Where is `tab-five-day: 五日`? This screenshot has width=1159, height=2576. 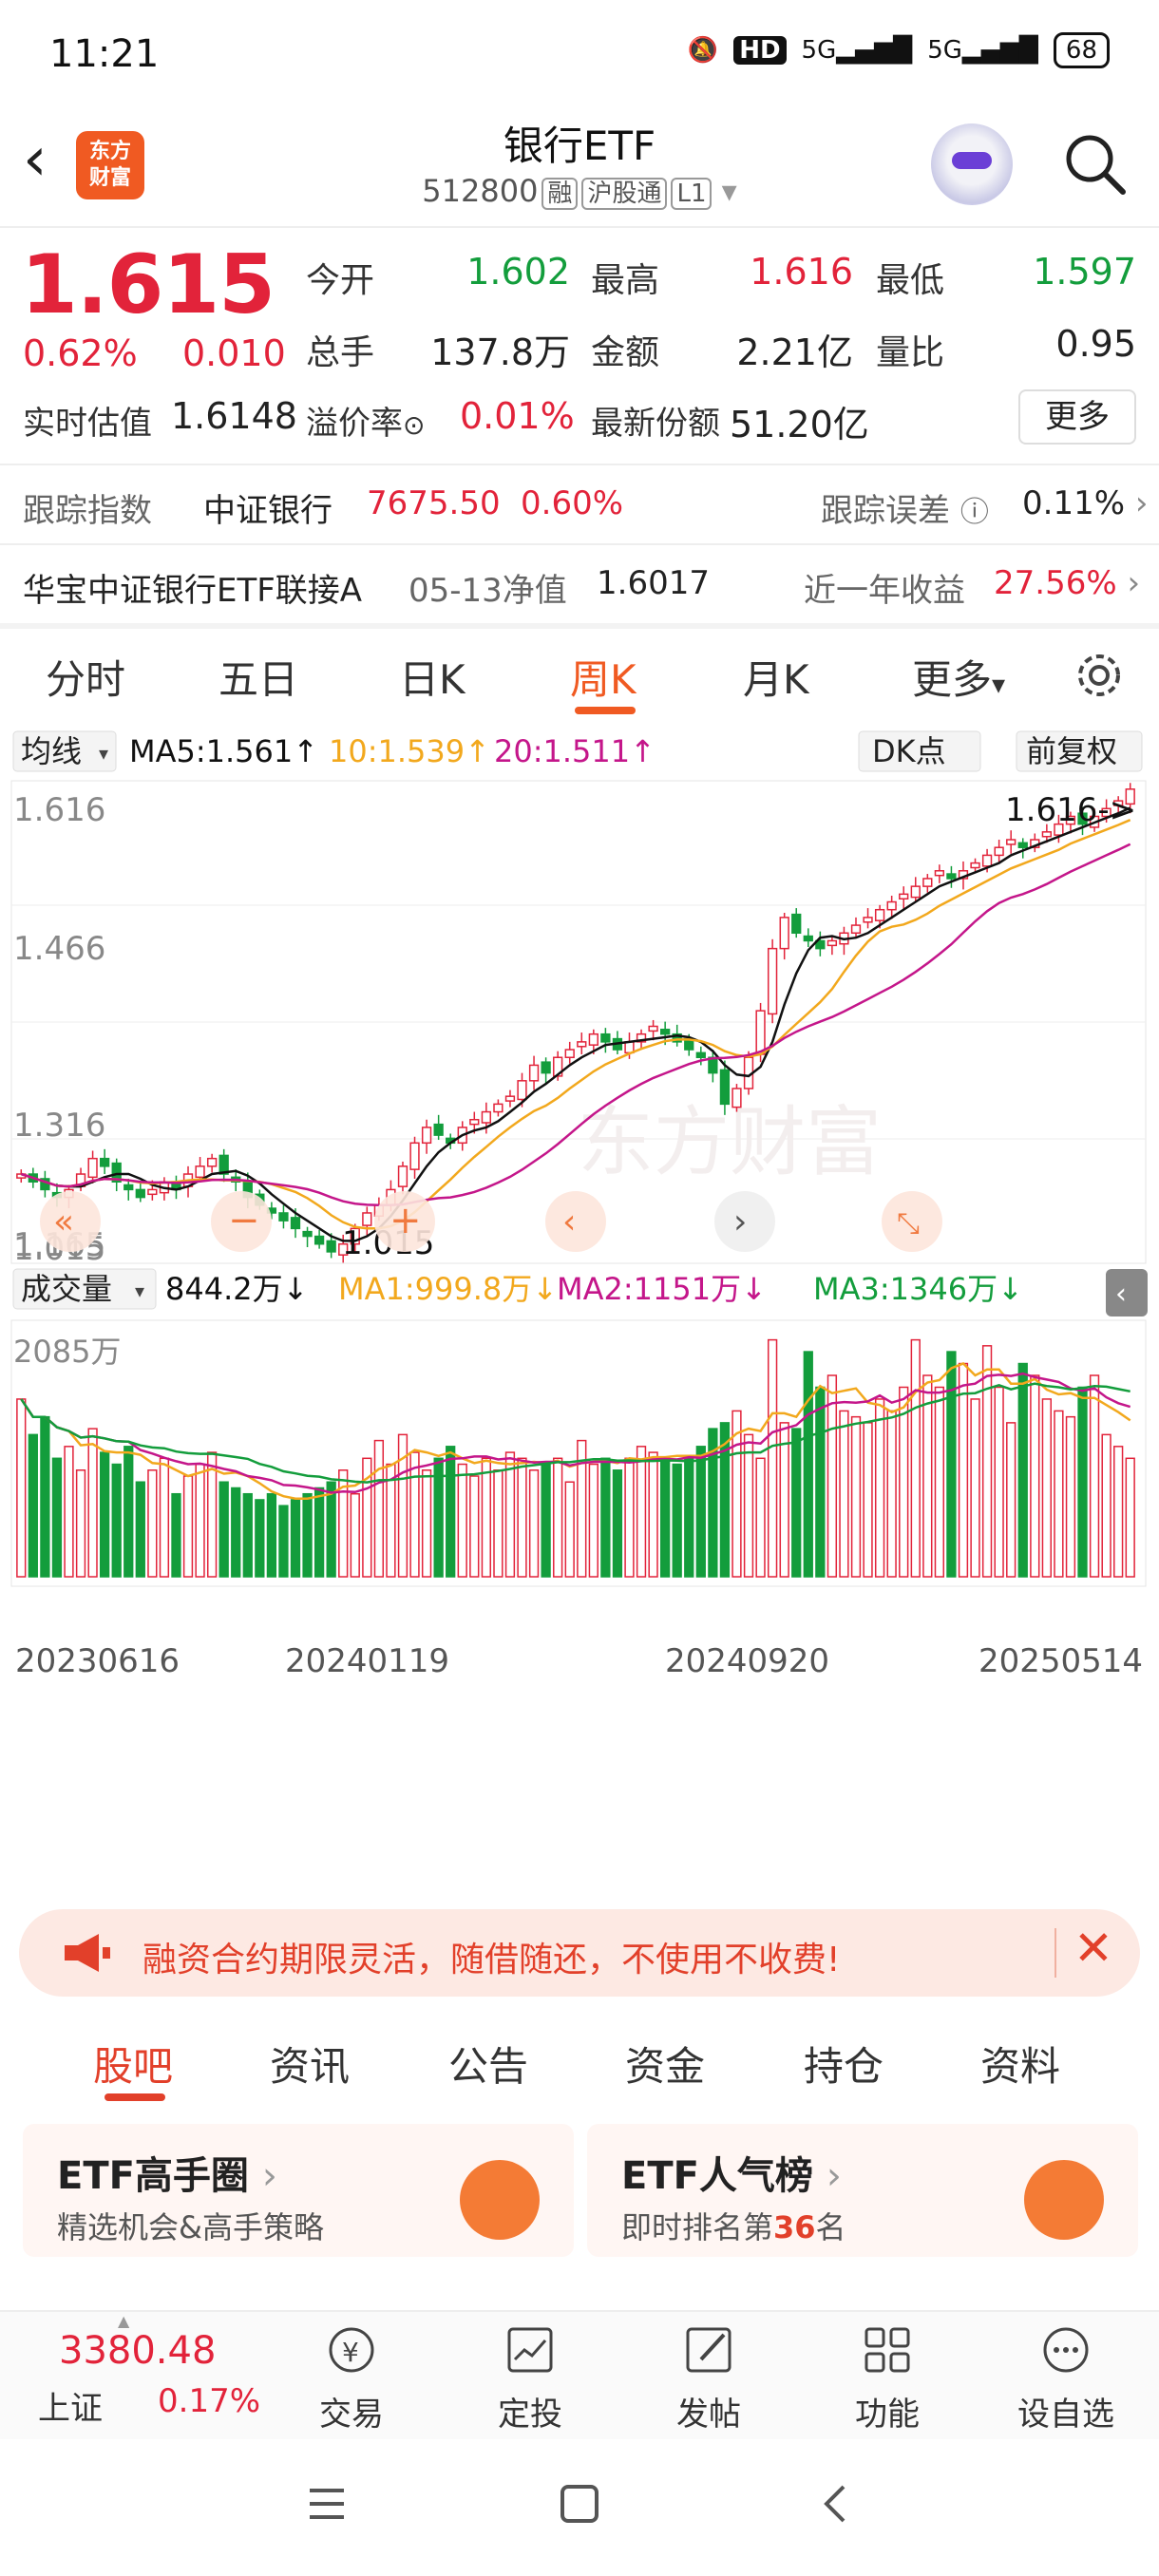 tab-five-day: 五日 is located at coordinates (258, 677).